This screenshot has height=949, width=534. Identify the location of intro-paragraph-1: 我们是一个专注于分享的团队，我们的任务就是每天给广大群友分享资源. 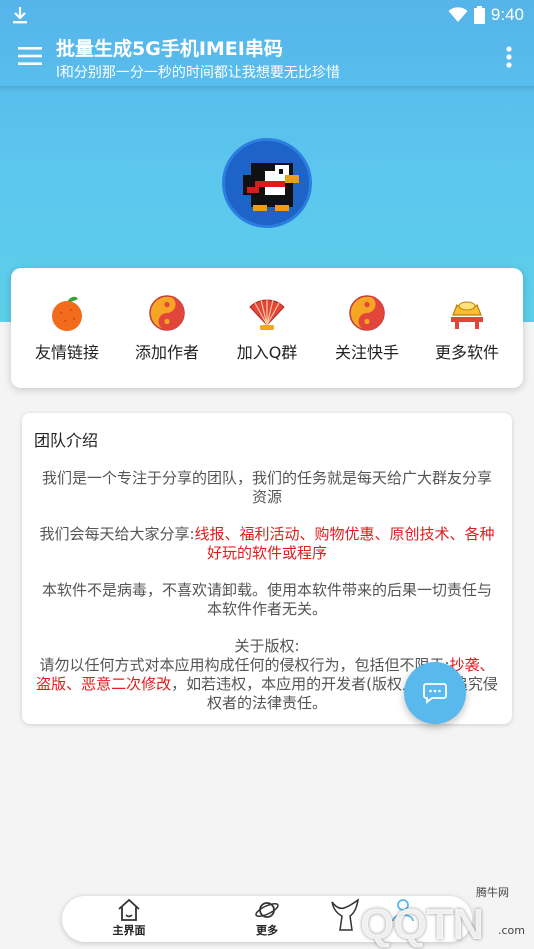
(266, 487).